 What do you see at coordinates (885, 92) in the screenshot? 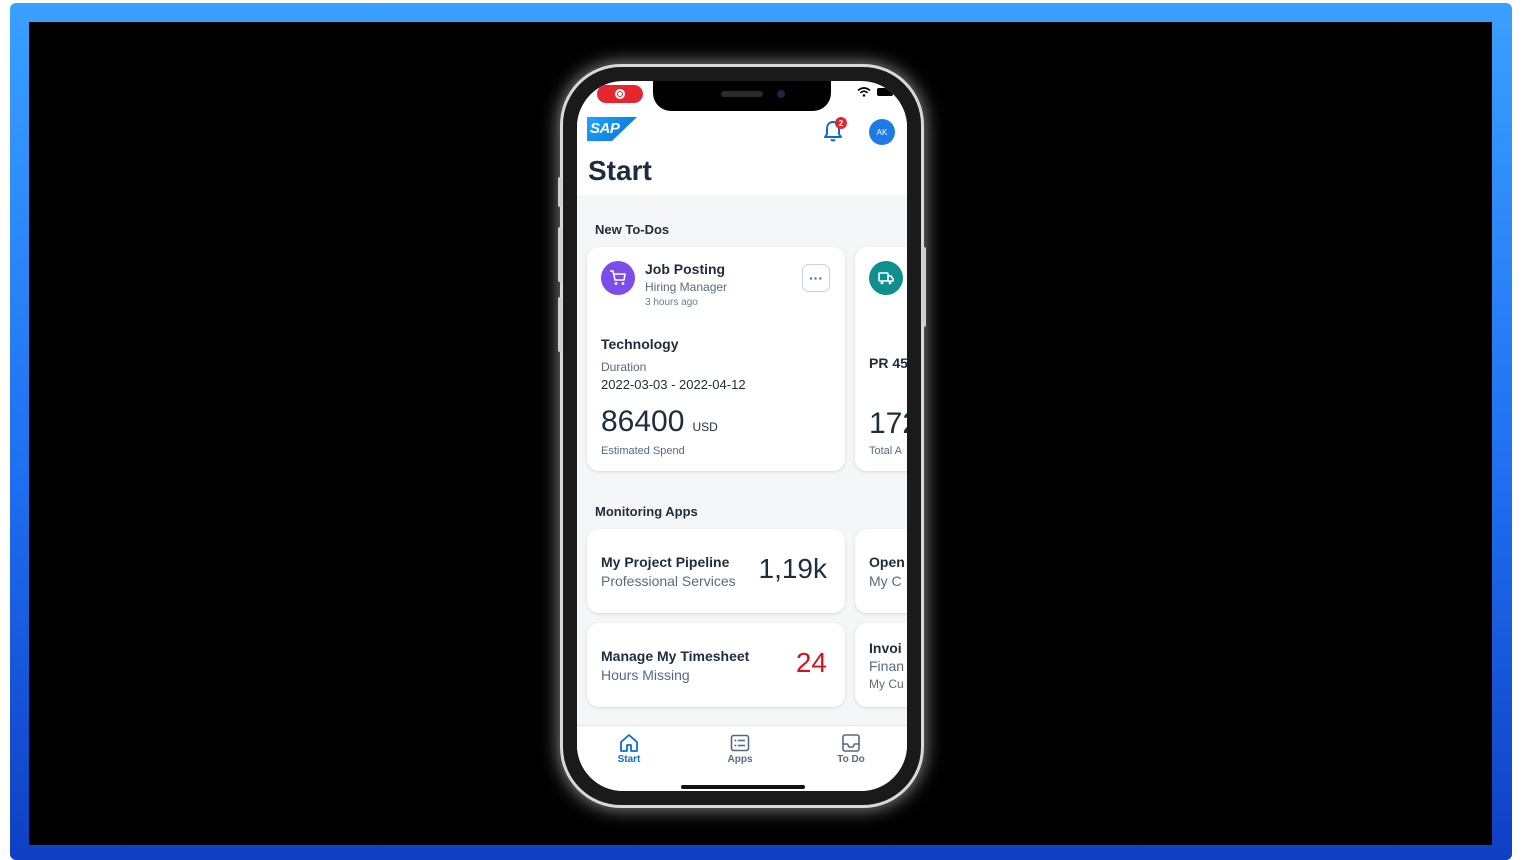
I see `battery-icon` at bounding box center [885, 92].